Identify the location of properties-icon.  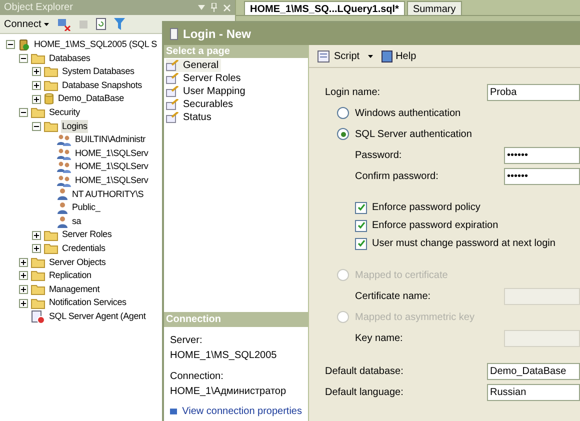
(174, 411).